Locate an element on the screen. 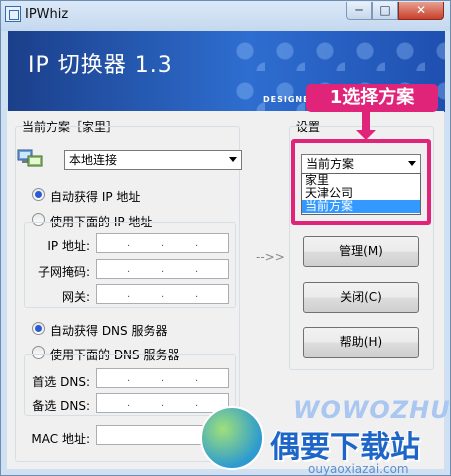  callout-arrow is located at coordinates (366, 126).